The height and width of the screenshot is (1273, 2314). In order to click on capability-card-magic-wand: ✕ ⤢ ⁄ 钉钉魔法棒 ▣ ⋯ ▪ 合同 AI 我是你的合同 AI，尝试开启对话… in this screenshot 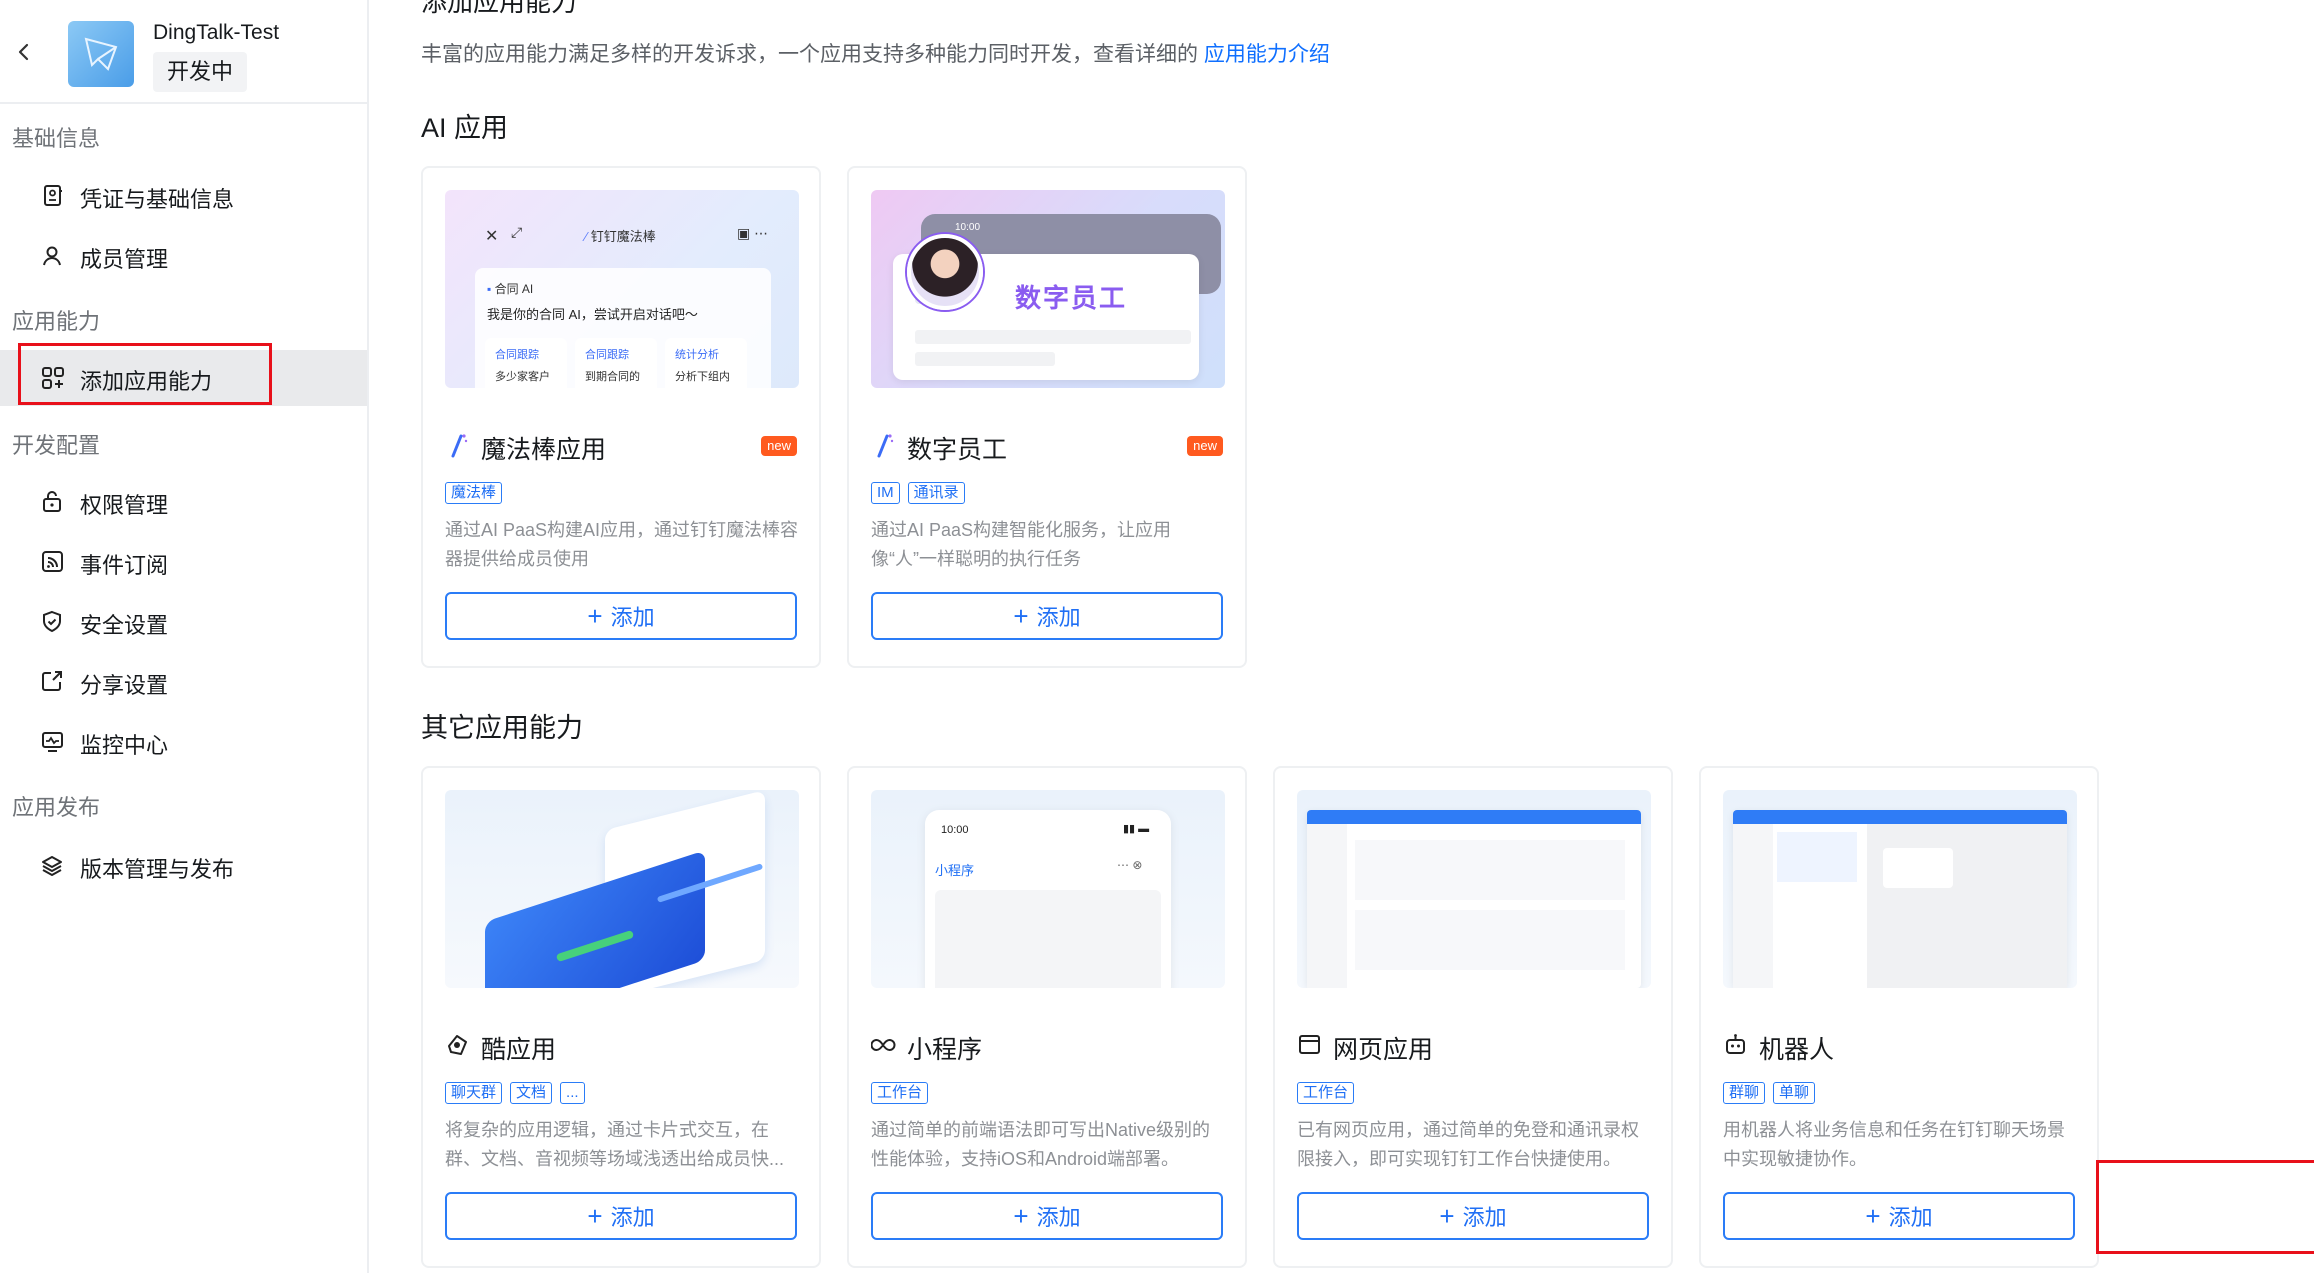, I will do `click(621, 417)`.